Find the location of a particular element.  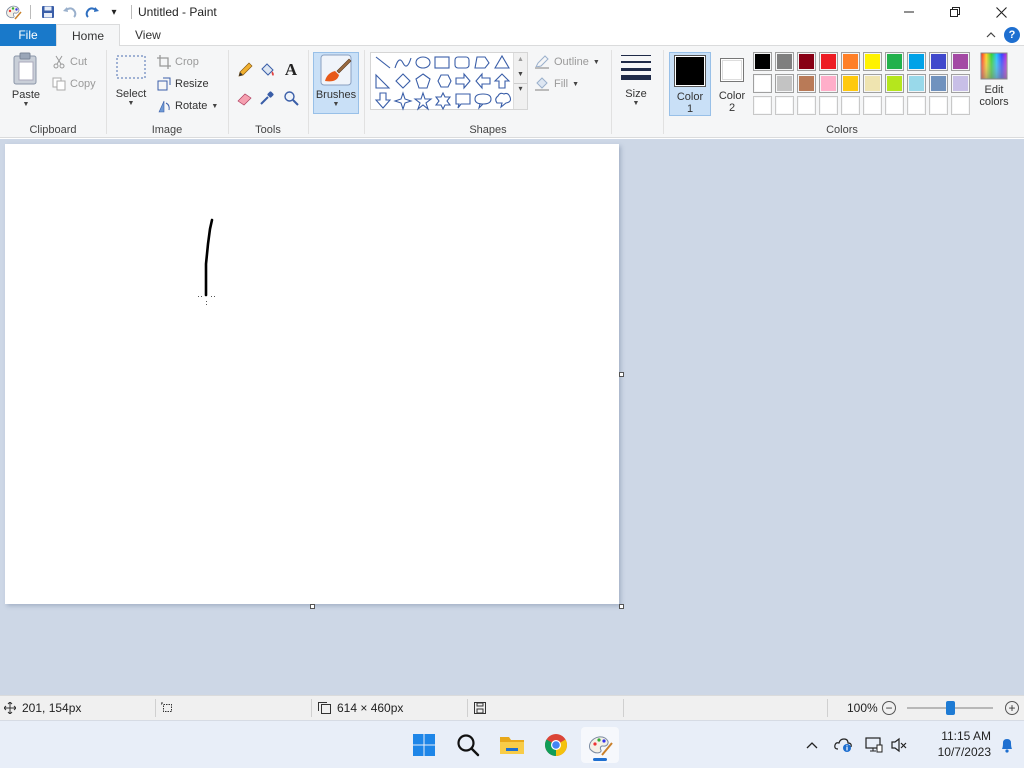

shapes-more-icon: ▾ is located at coordinates (520, 88).